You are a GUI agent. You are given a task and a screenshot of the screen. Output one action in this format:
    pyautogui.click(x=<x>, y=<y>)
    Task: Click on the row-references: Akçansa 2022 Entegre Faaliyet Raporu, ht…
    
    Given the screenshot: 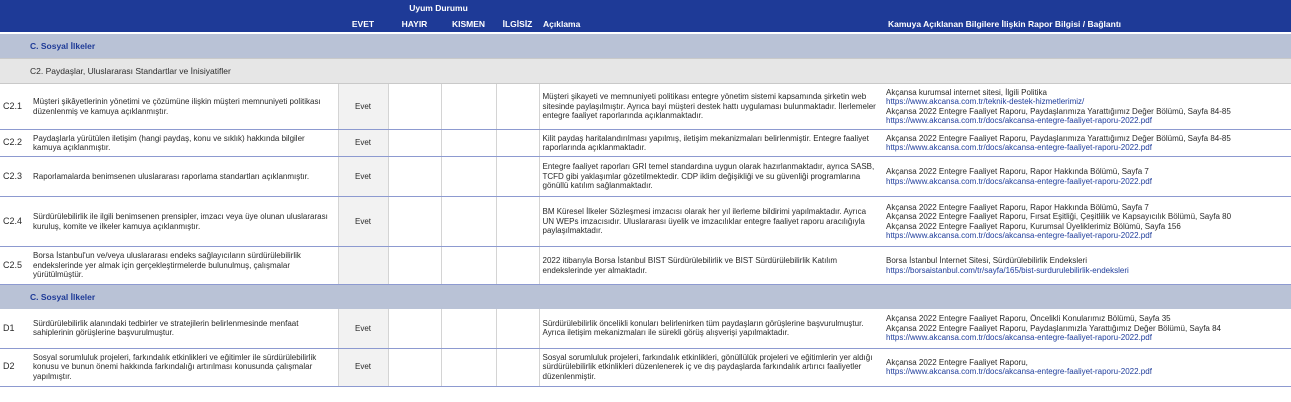 What is the action you would take?
    pyautogui.click(x=1087, y=367)
    